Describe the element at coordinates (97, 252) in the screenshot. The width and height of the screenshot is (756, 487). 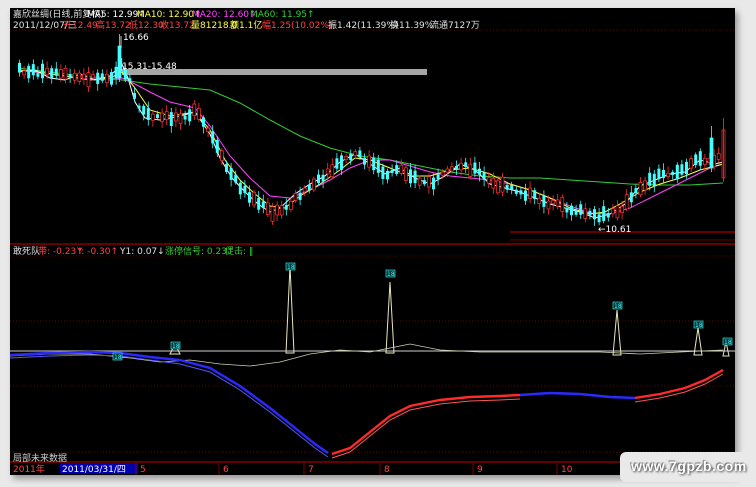
I see `indicator-item-b: Y: -0.30↑` at that location.